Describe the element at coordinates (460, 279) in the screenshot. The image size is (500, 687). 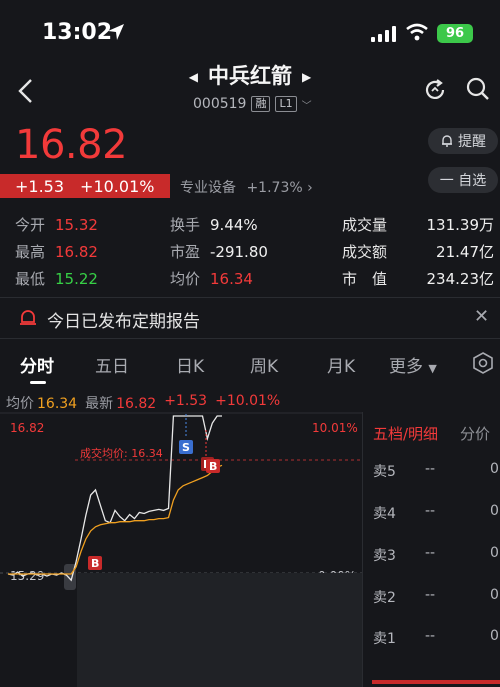
I see `stat-mcap: 234.23亿` at that location.